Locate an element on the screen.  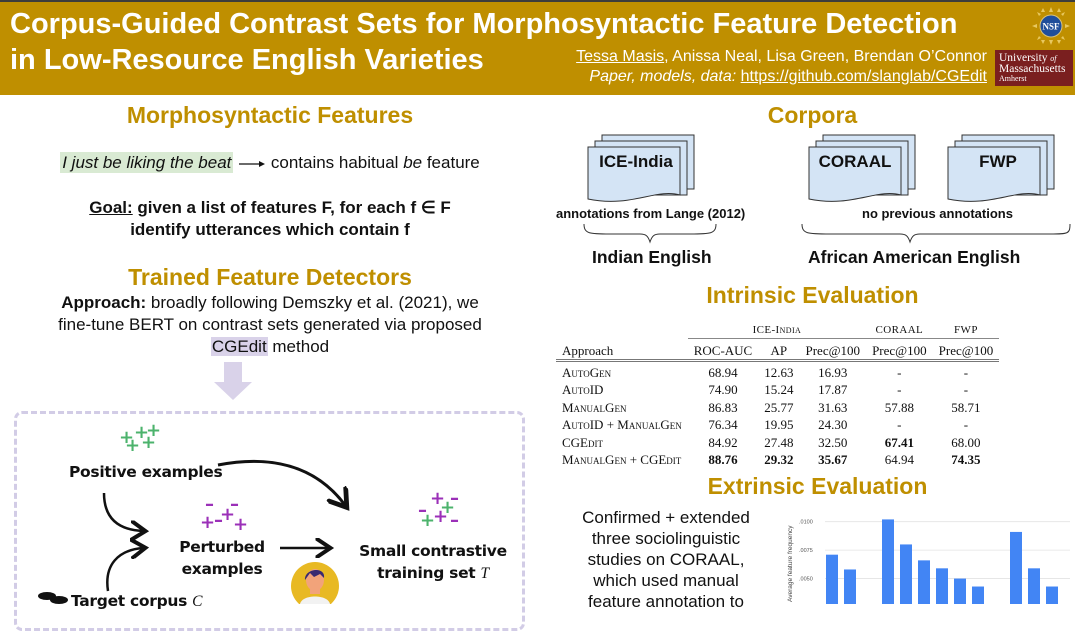
diagram-arrows is located at coordinates (321, 525).